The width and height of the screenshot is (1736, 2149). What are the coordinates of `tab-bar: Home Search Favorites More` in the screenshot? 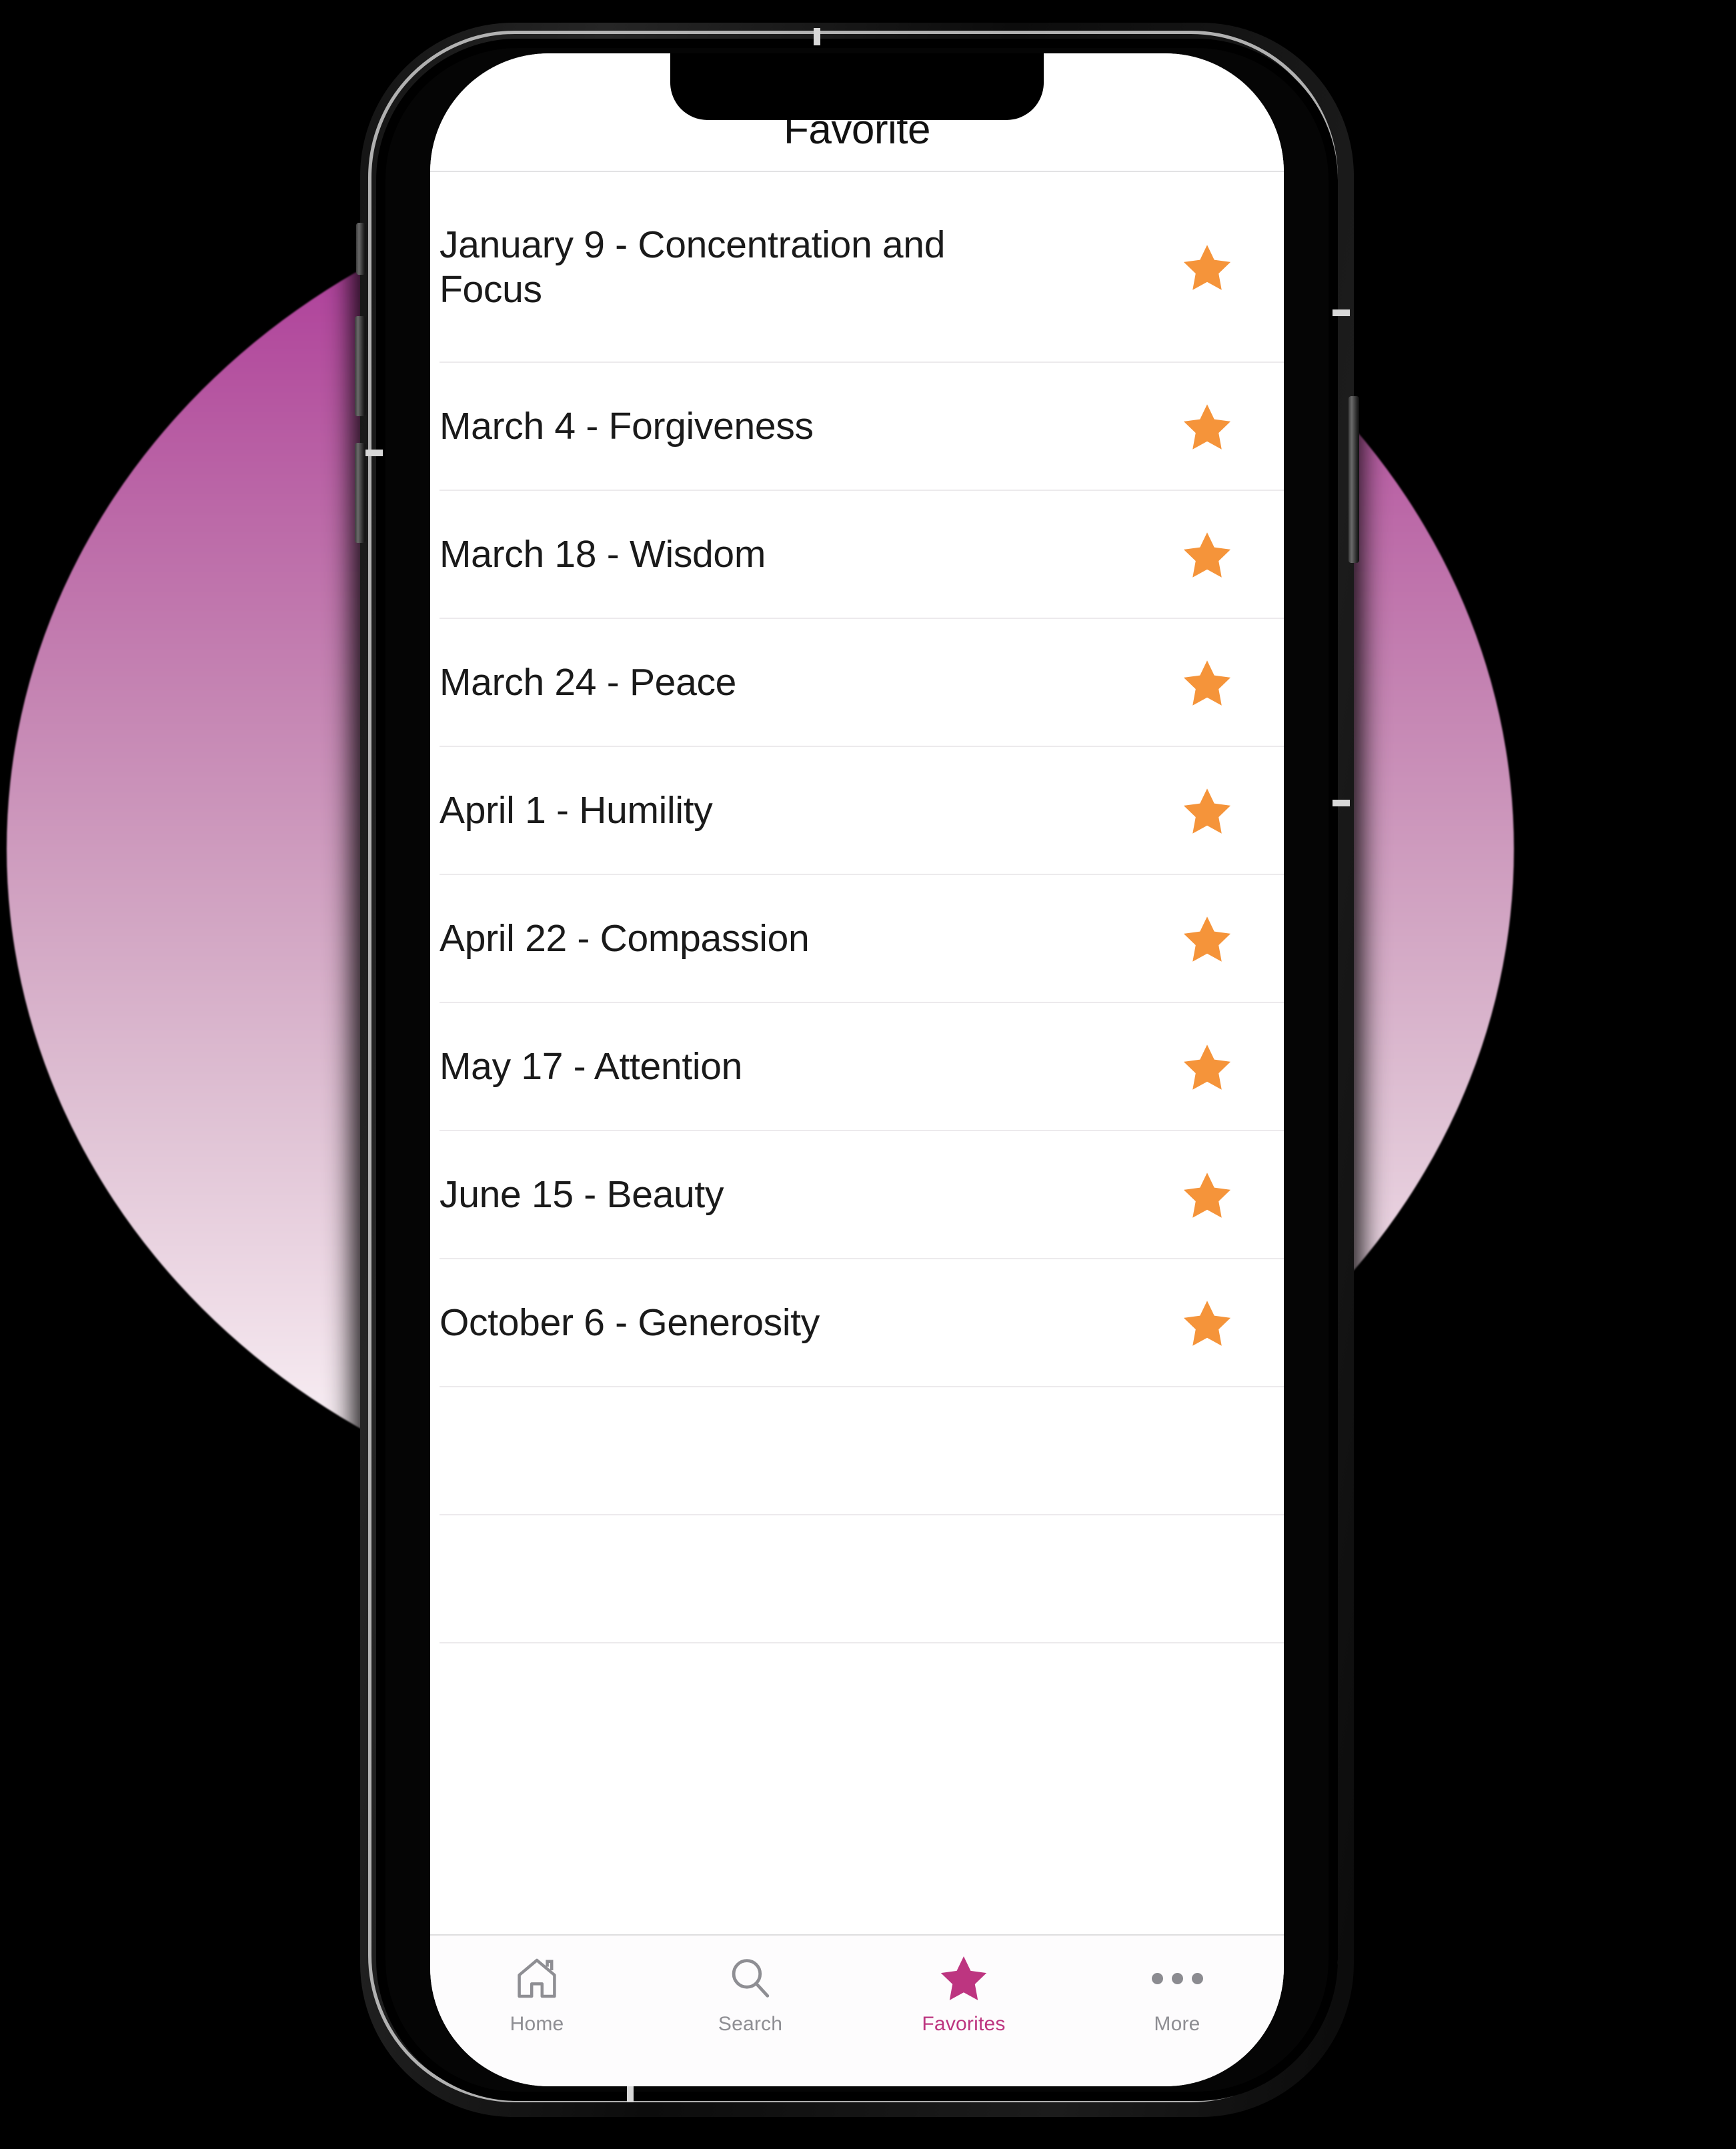 It's located at (857, 2010).